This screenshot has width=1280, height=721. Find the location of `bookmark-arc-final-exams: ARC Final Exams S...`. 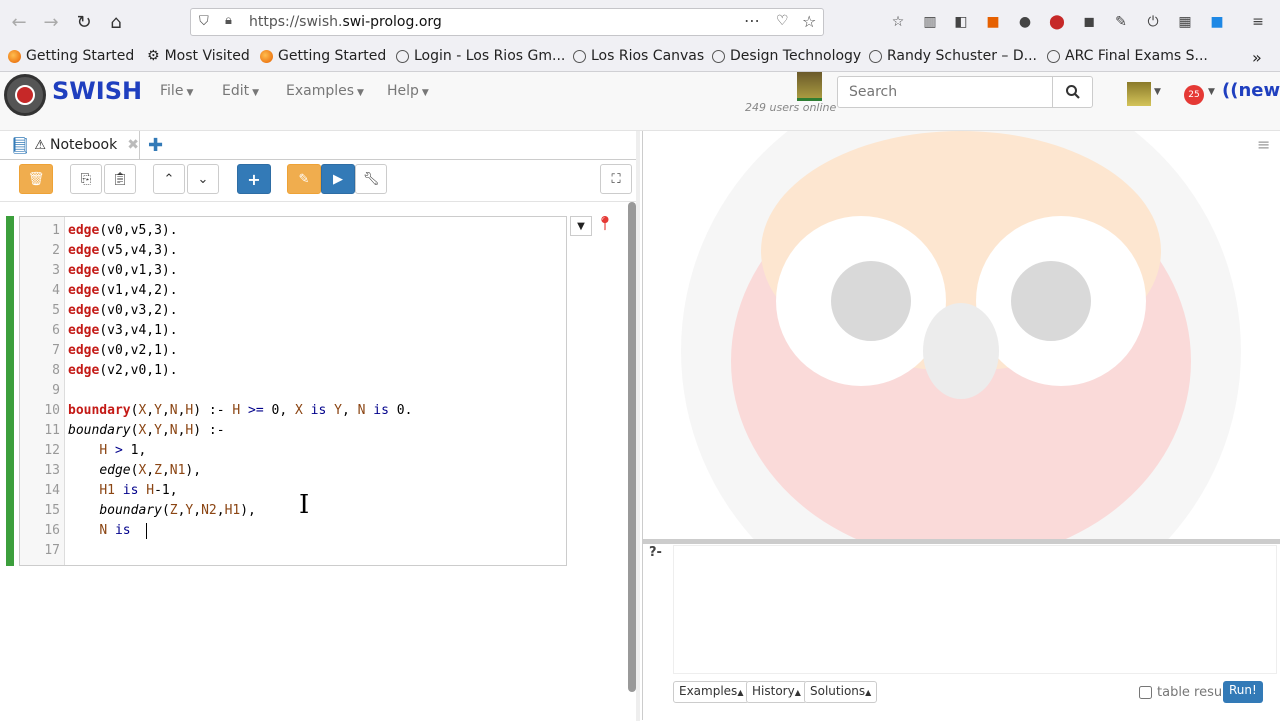

bookmark-arc-final-exams: ARC Final Exams S... is located at coordinates (1127, 56).